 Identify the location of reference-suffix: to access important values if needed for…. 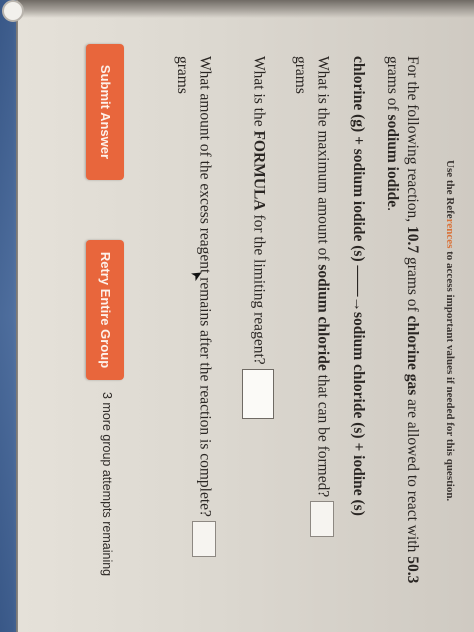
(450, 375).